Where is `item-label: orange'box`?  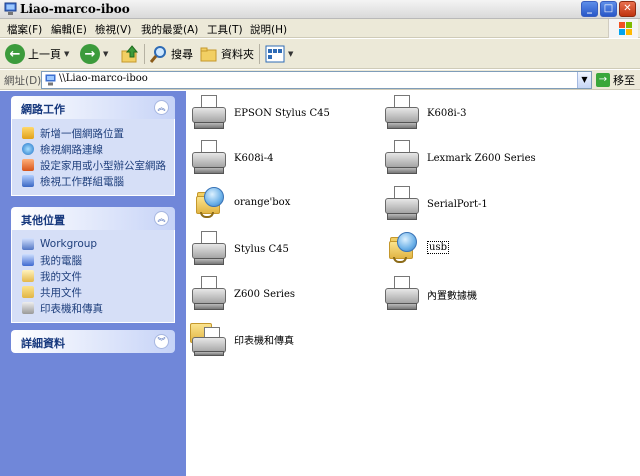 item-label: orange'box is located at coordinates (262, 202).